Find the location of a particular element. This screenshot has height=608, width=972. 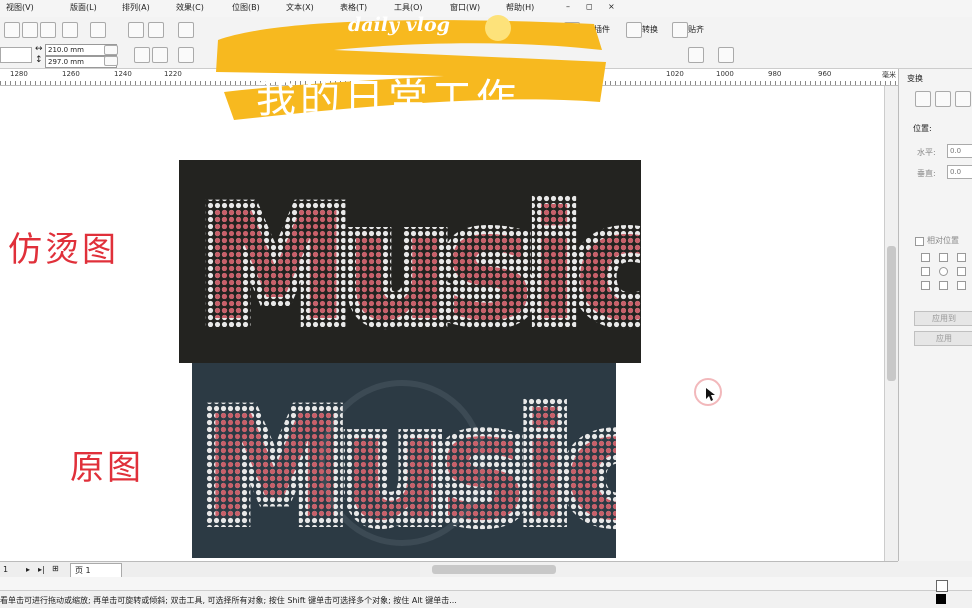

menu-layout: 版面(L) is located at coordinates (83, 7).